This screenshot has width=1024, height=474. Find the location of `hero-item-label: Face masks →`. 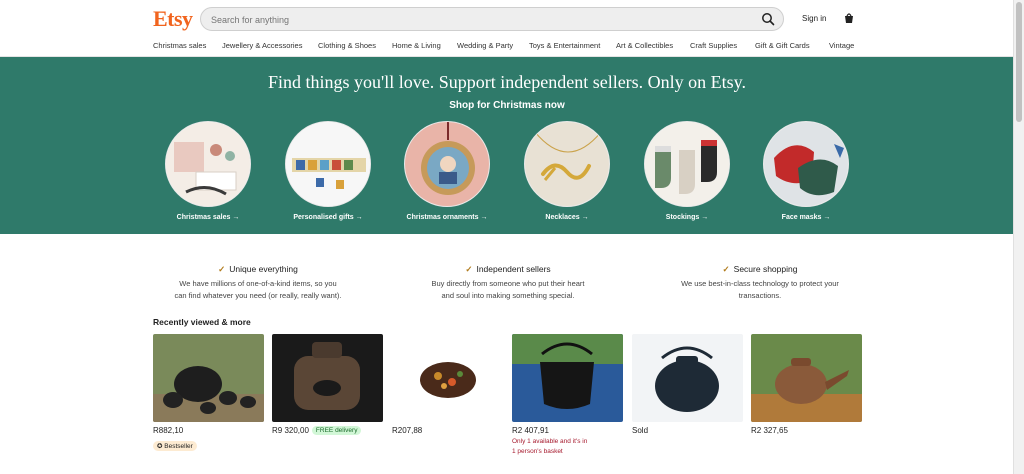

hero-item-label: Face masks → is located at coordinates (806, 217).